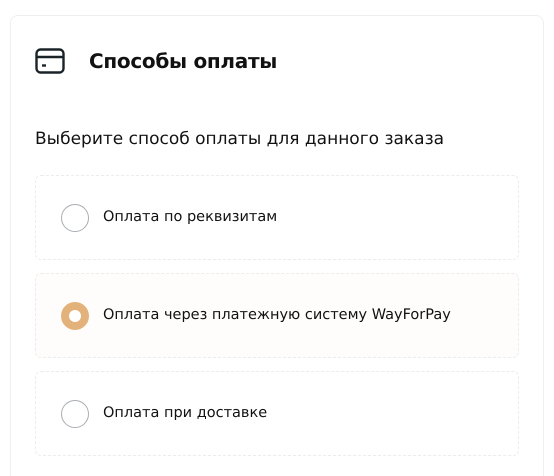 The image size is (554, 476). What do you see at coordinates (240, 139) in the screenshot?
I see `card-subtitle: Выберите способ оплаты для данного заказа` at bounding box center [240, 139].